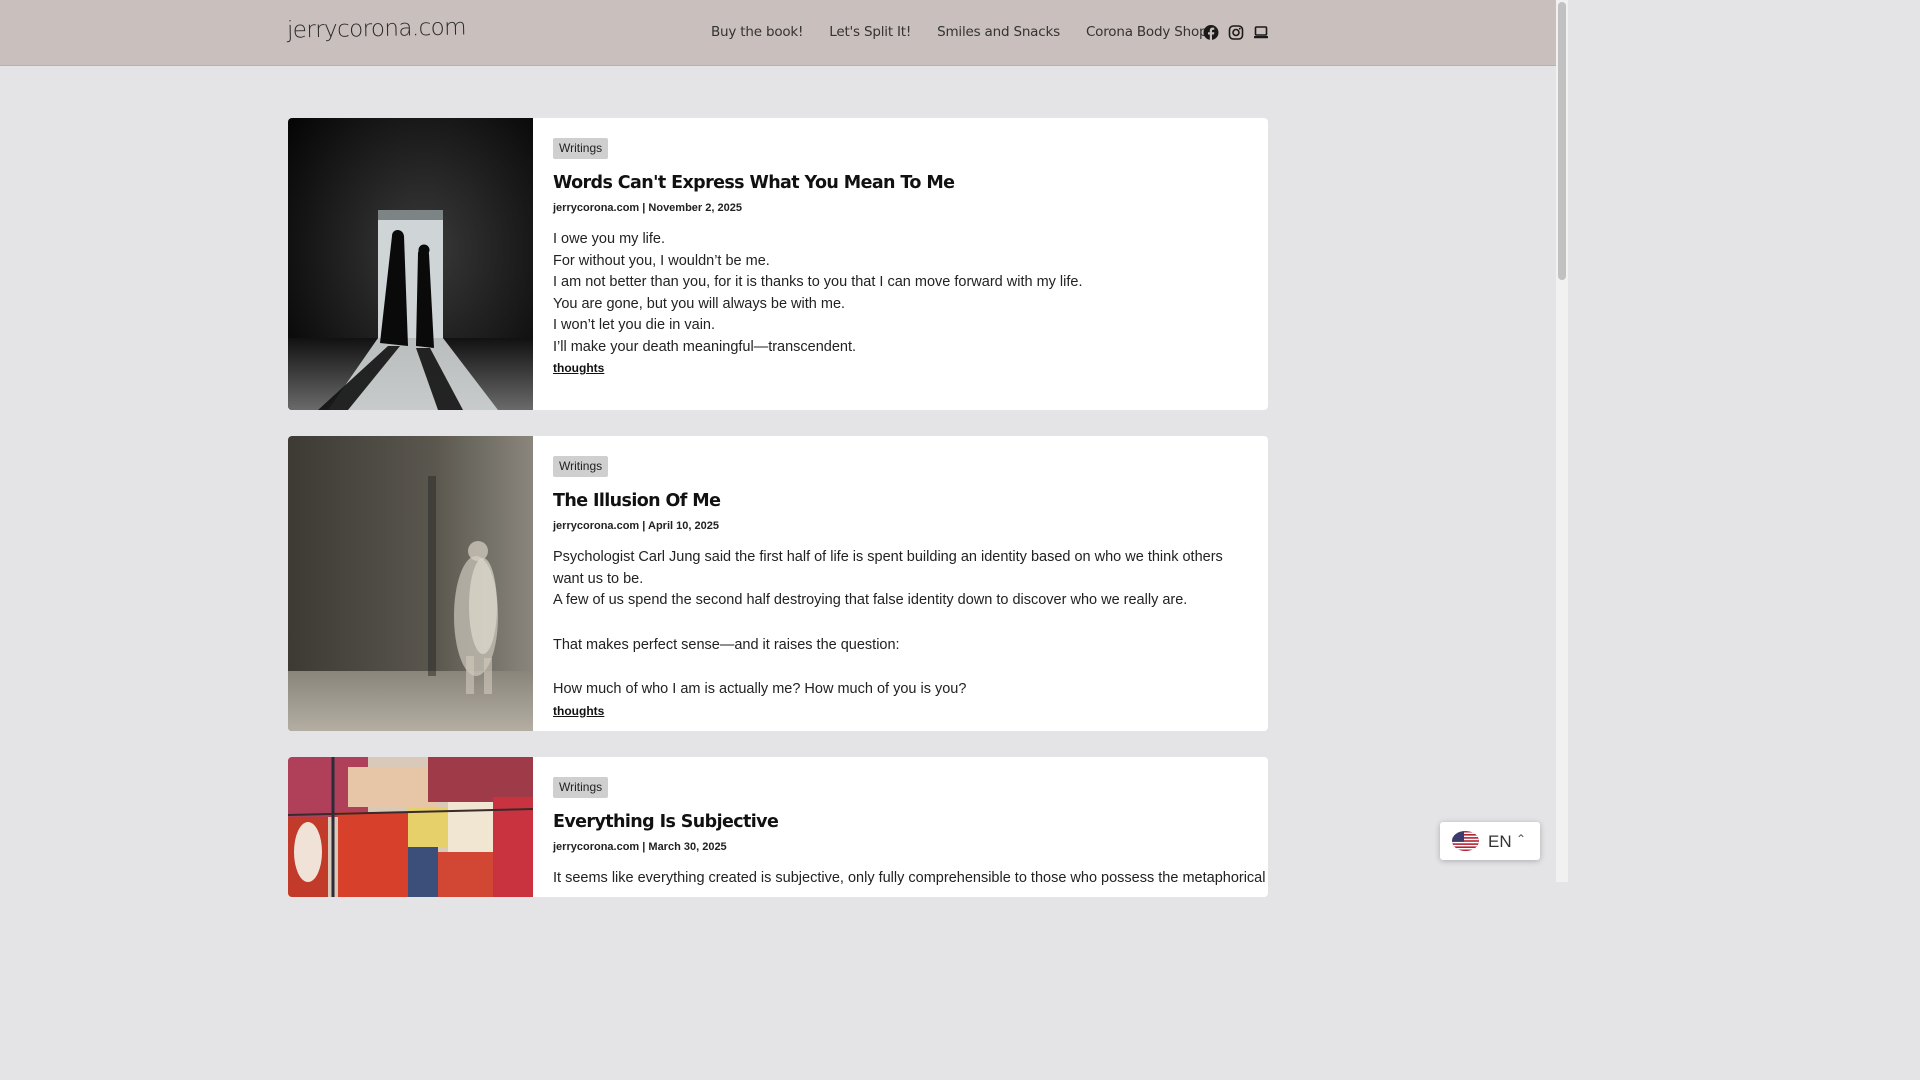  Describe the element at coordinates (683, 526) in the screenshot. I see `post-date: April 10, 2025` at that location.